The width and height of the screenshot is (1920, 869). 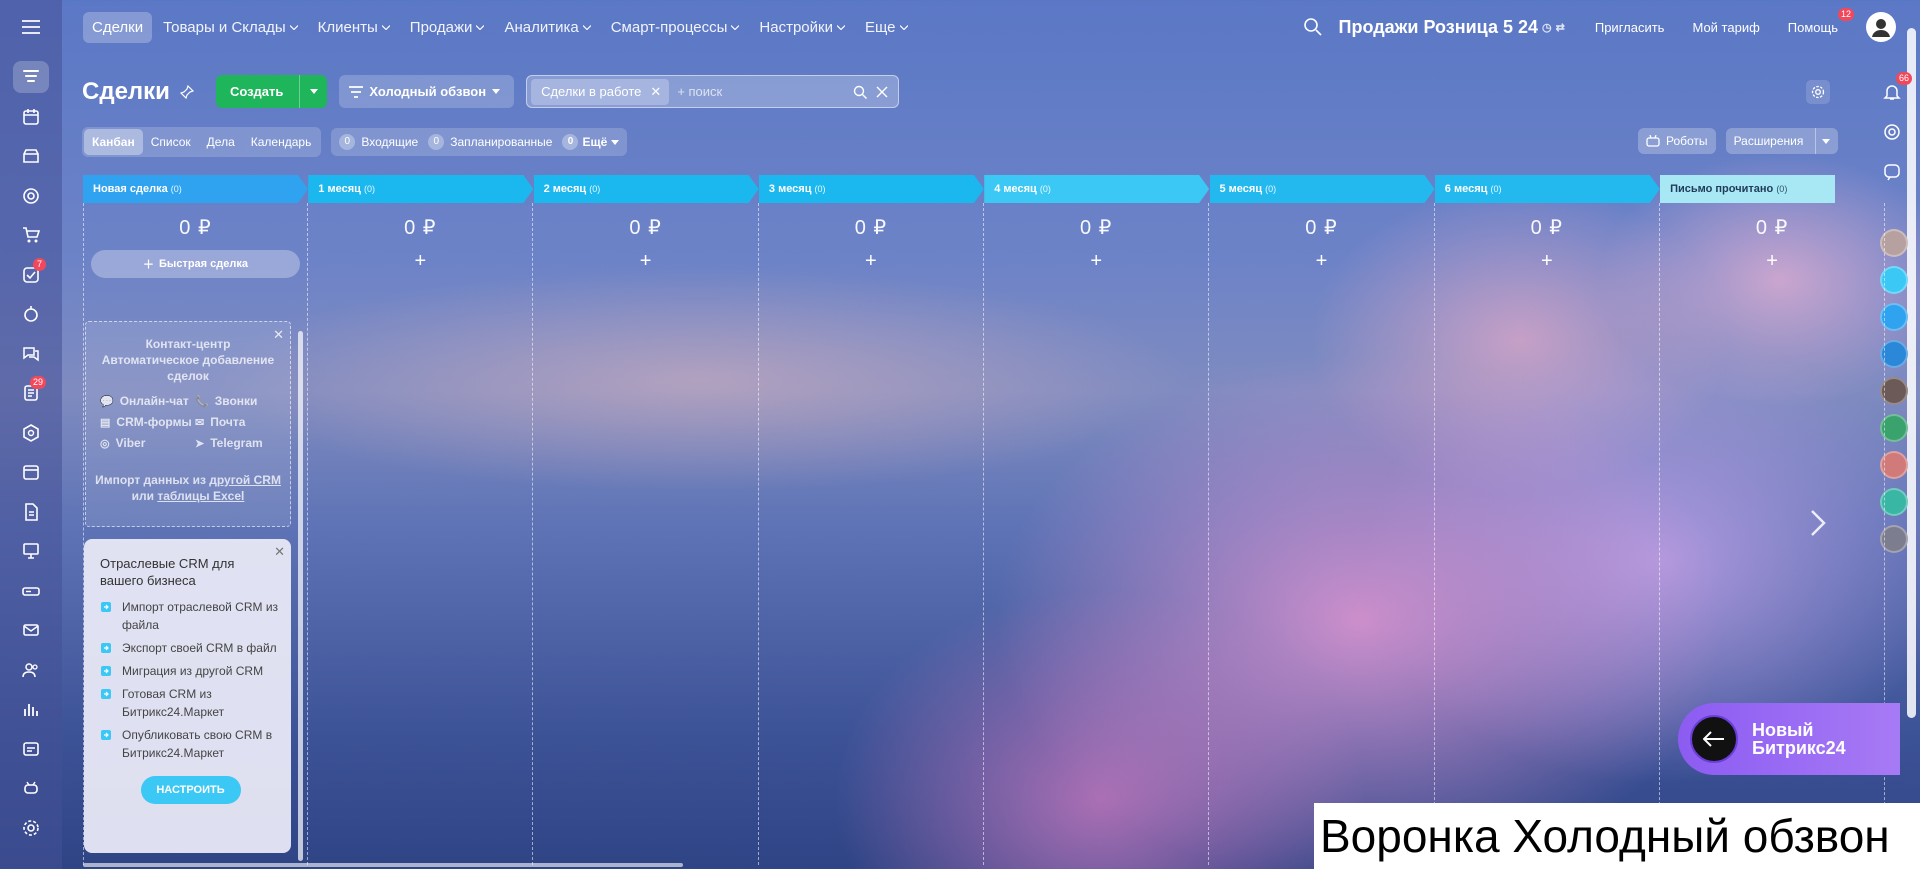 I want to click on notifications-bell-icon: 66, so click(x=1895, y=89).